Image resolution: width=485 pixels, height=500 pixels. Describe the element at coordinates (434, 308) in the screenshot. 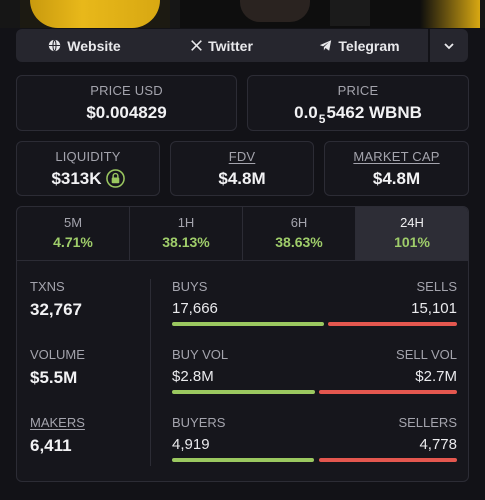

I see `sells-value: 15,101` at that location.